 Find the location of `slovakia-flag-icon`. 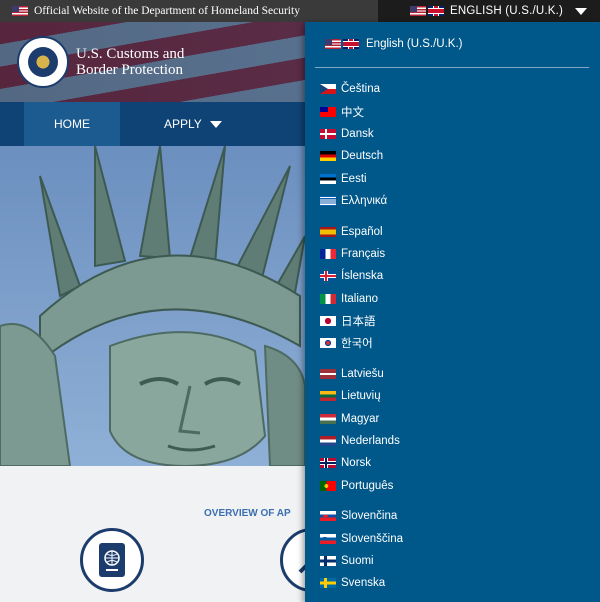

slovakia-flag-icon is located at coordinates (328, 516).